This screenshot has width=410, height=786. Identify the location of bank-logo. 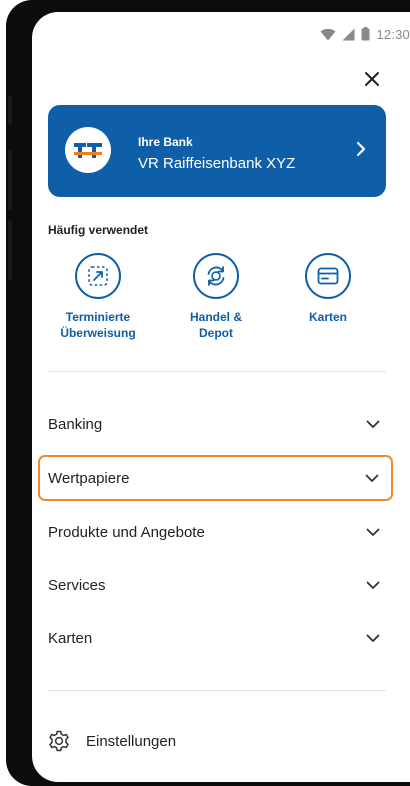
(88, 150).